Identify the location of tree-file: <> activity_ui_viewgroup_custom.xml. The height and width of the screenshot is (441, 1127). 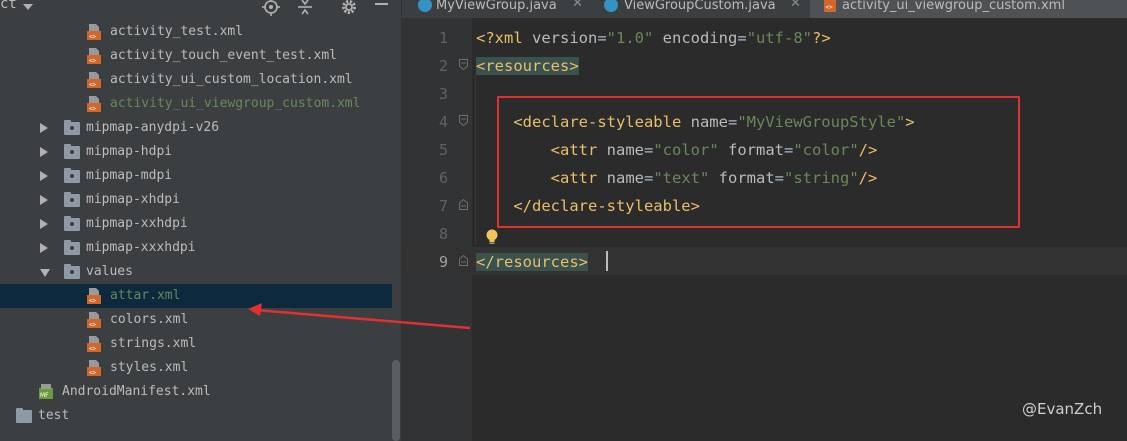
(200, 104).